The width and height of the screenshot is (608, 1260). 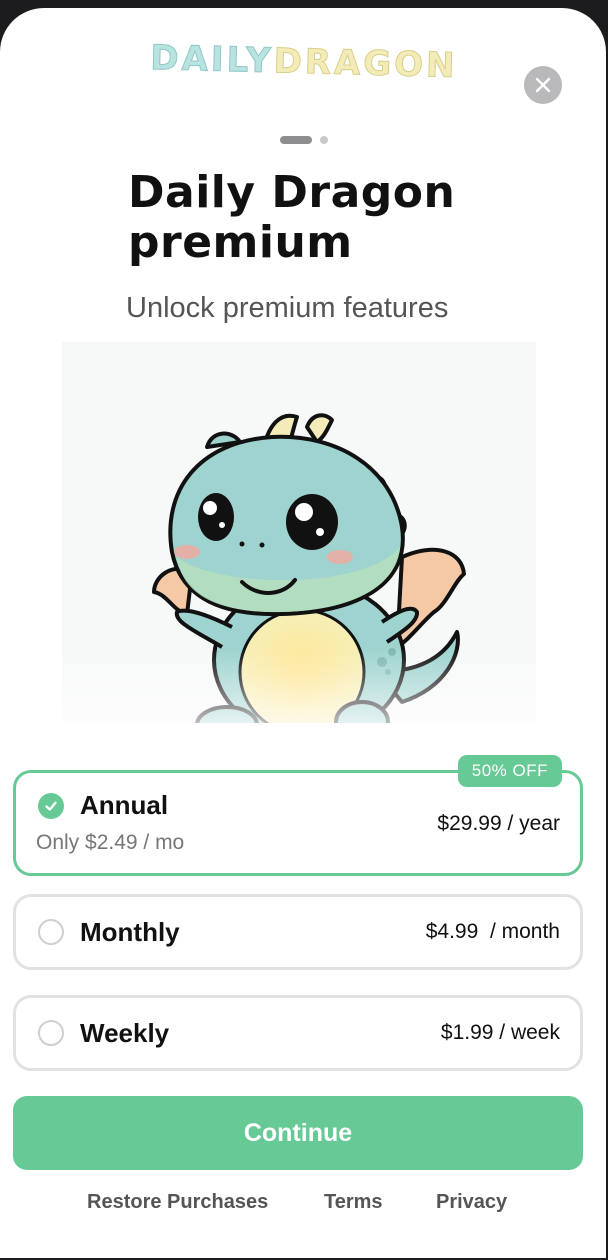 I want to click on page-title: Daily Dragon premium, so click(x=318, y=218).